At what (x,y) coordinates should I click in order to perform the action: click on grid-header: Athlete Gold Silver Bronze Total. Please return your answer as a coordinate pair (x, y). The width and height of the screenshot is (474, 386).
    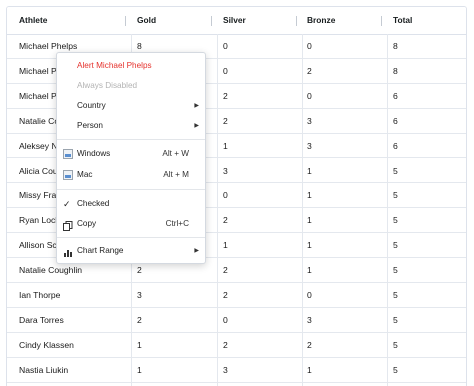
    Looking at the image, I should click on (236, 21).